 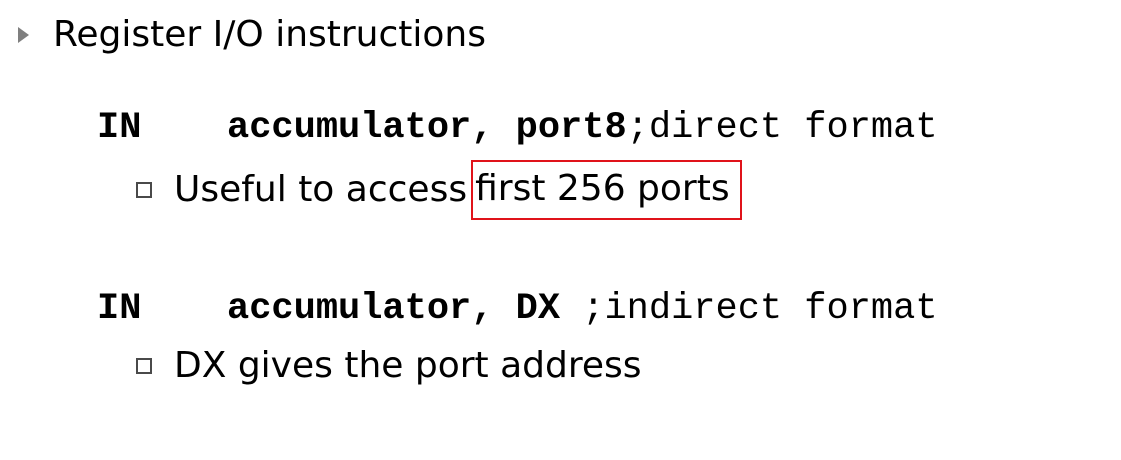 What do you see at coordinates (782, 128) in the screenshot?
I see `code-comment: ;direct format` at bounding box center [782, 128].